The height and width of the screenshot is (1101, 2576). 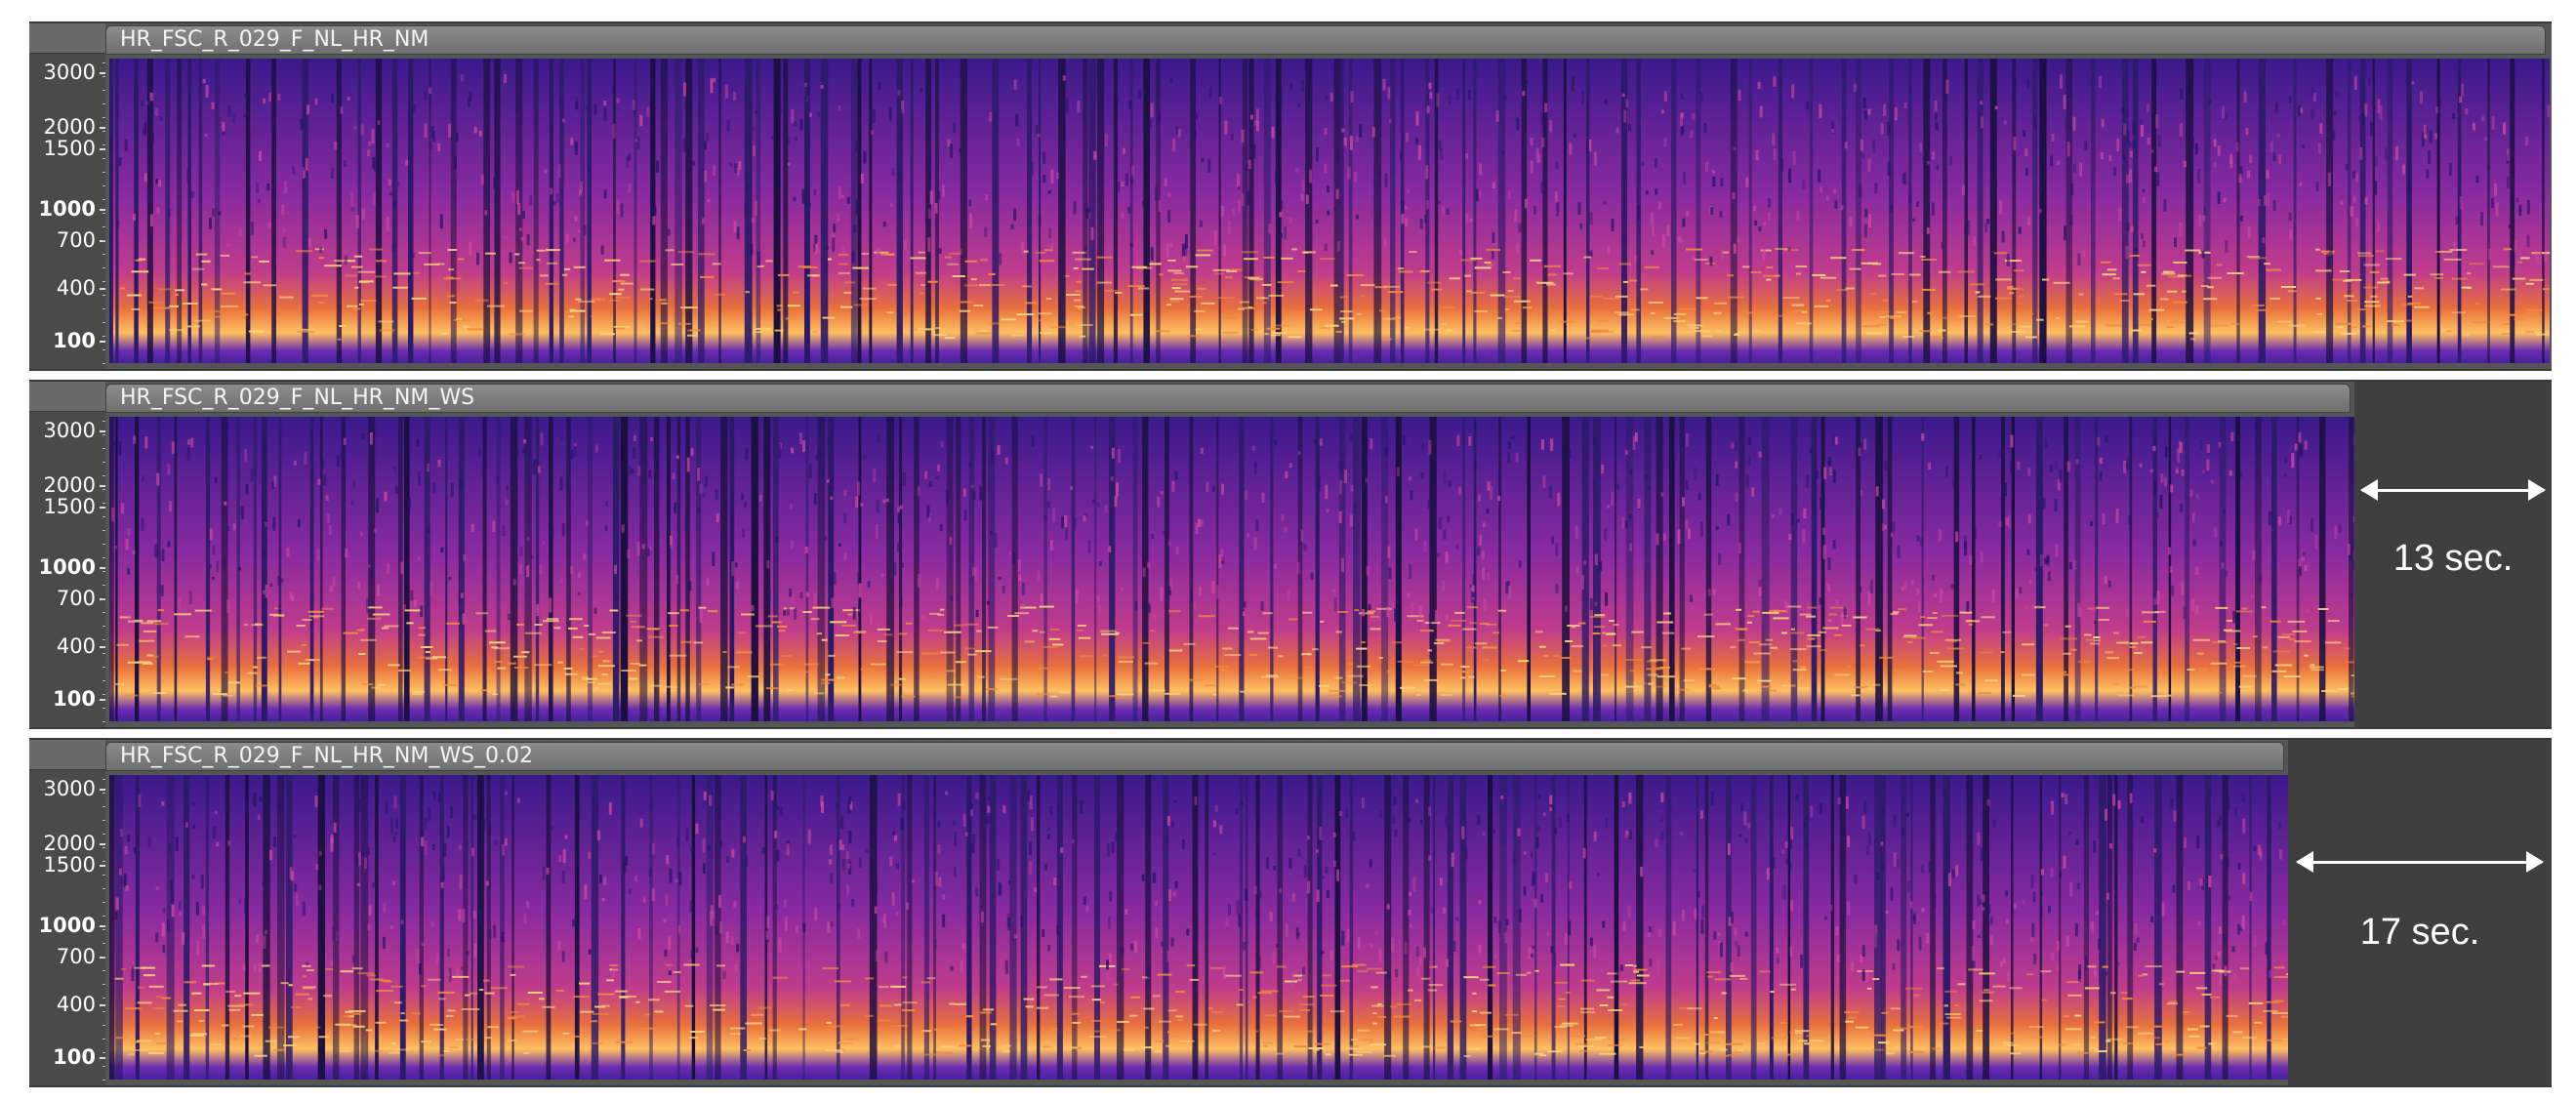 What do you see at coordinates (1194, 756) in the screenshot?
I see `track-title-bar: HR_FSC_R_029_F_NL_HR_NM_WS_0.02` at bounding box center [1194, 756].